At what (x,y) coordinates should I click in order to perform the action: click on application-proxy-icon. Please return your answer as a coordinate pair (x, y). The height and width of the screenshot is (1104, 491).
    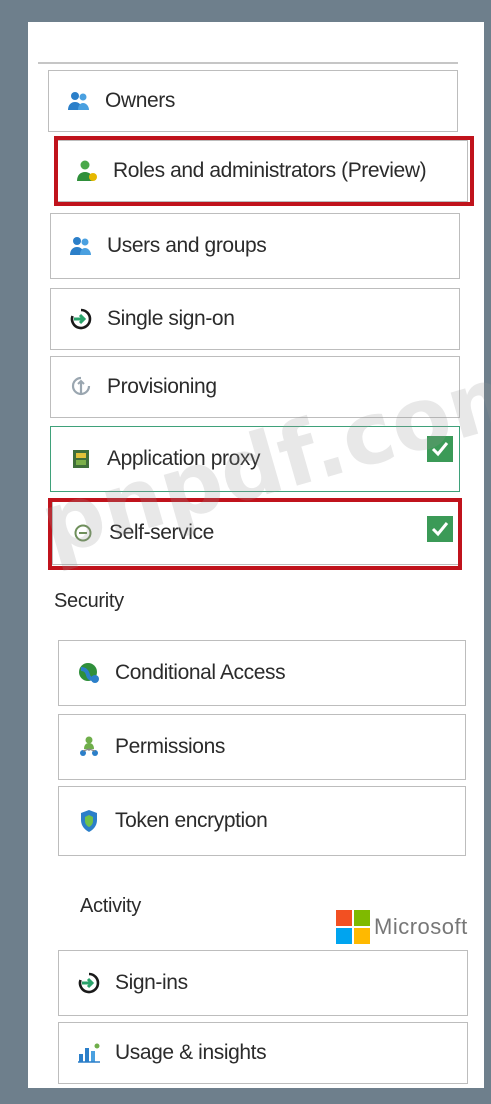
    Looking at the image, I should click on (81, 459).